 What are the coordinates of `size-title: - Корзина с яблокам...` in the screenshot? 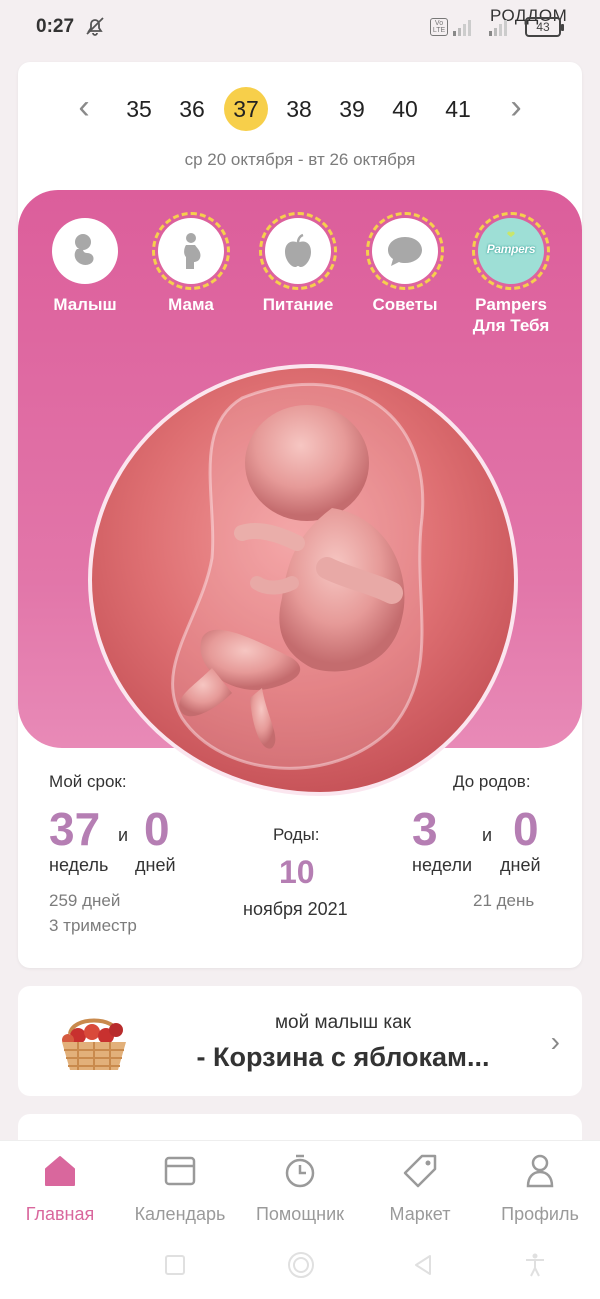 It's located at (343, 1057).